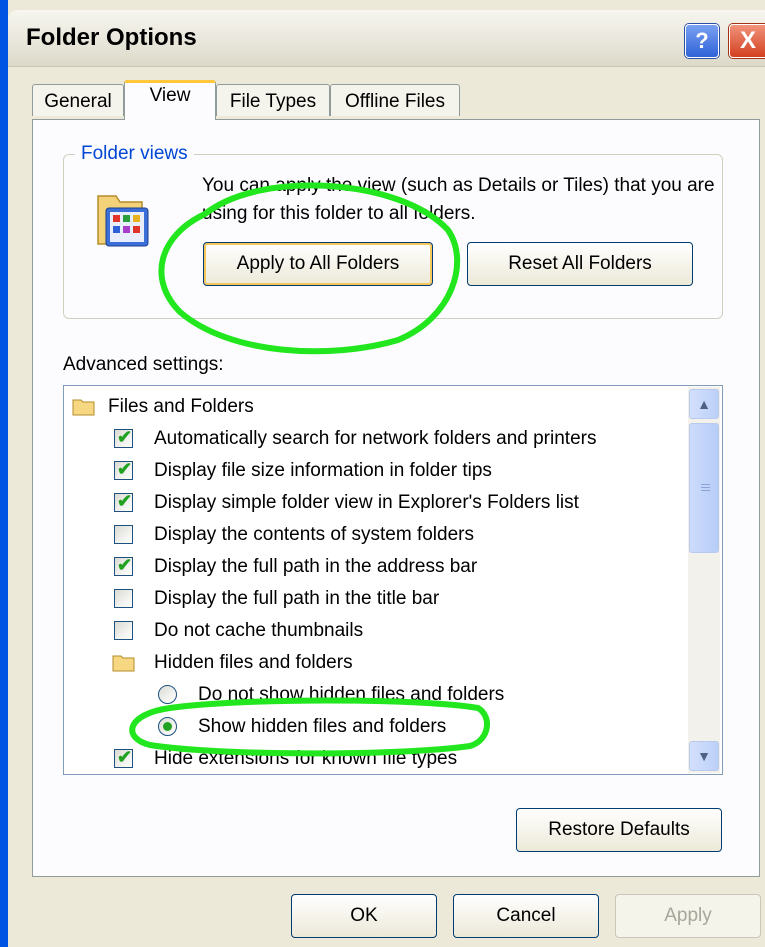  What do you see at coordinates (306, 758) in the screenshot?
I see `option-label: Hide extensions for known file types` at bounding box center [306, 758].